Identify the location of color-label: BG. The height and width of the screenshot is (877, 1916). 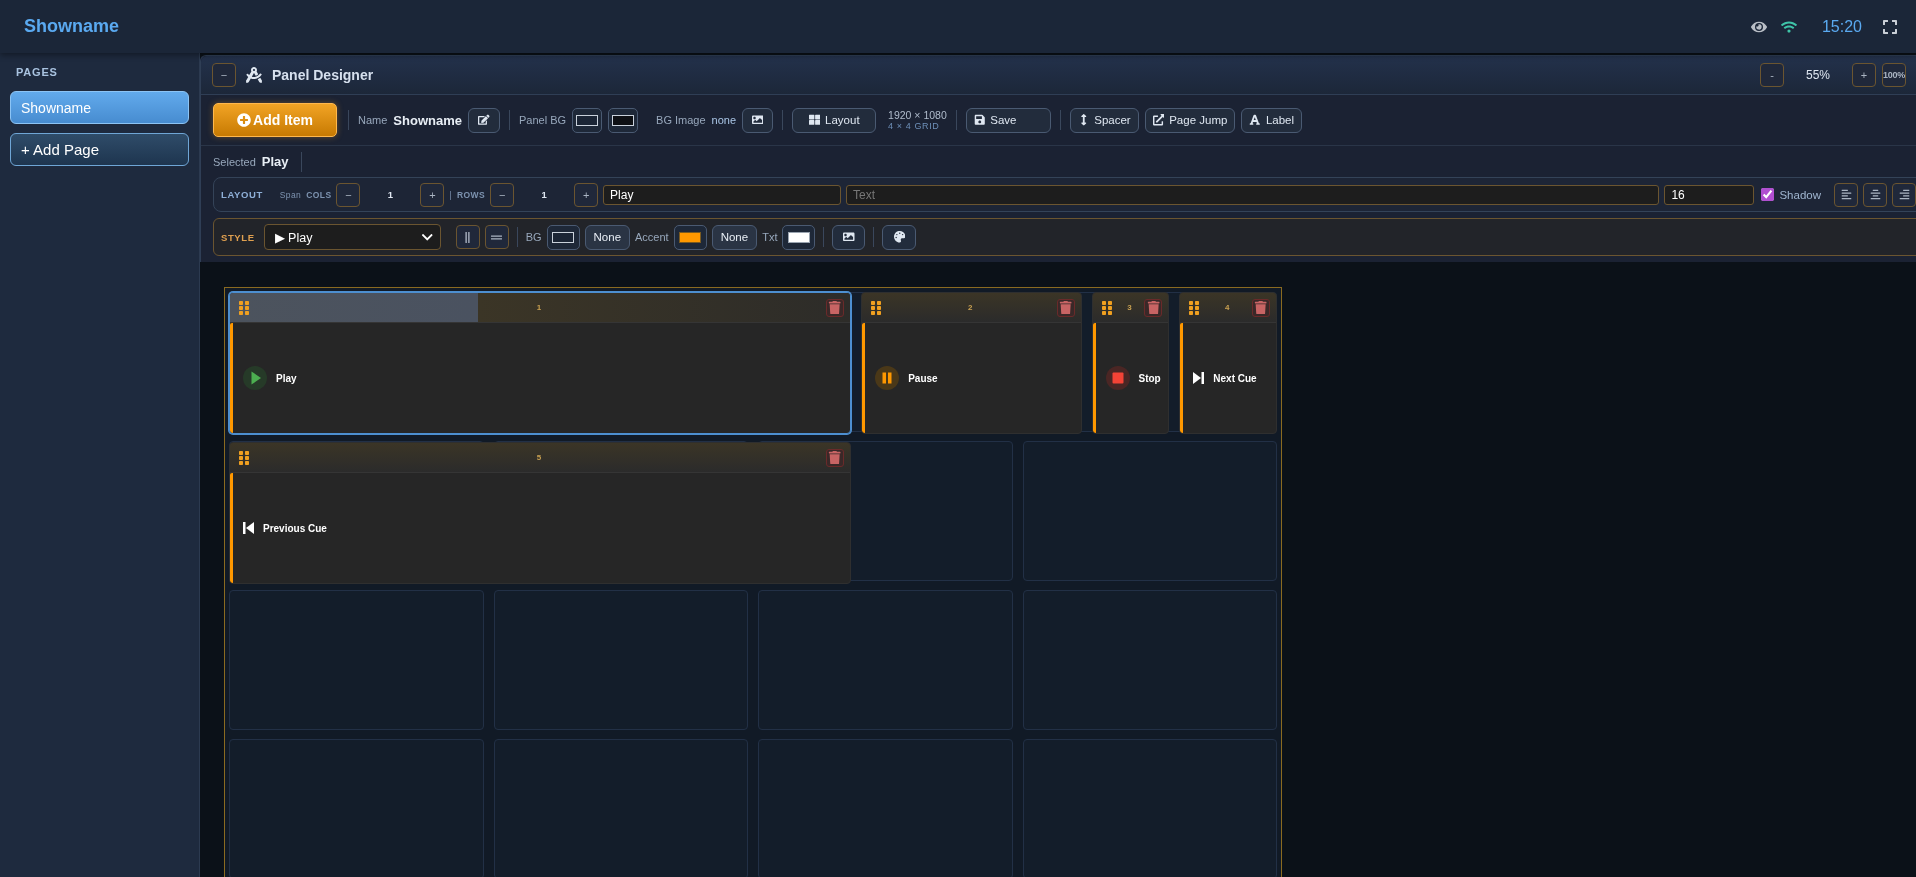
(533, 237).